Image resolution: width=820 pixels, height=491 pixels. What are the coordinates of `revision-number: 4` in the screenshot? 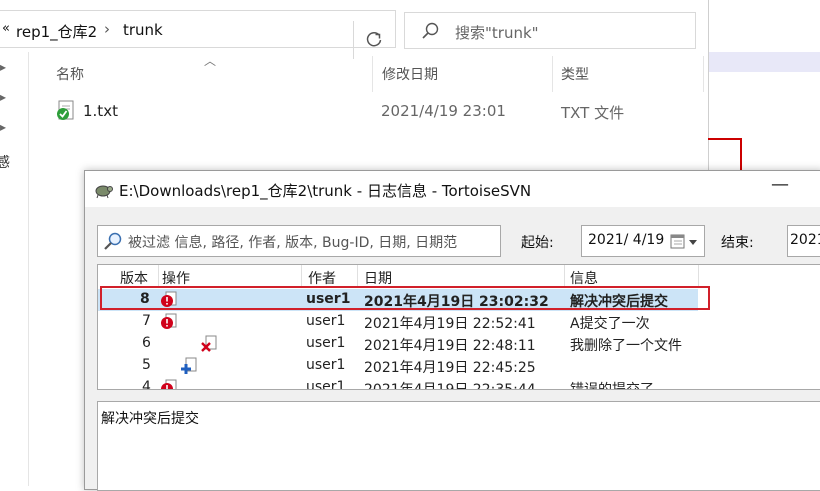 It's located at (146, 384).